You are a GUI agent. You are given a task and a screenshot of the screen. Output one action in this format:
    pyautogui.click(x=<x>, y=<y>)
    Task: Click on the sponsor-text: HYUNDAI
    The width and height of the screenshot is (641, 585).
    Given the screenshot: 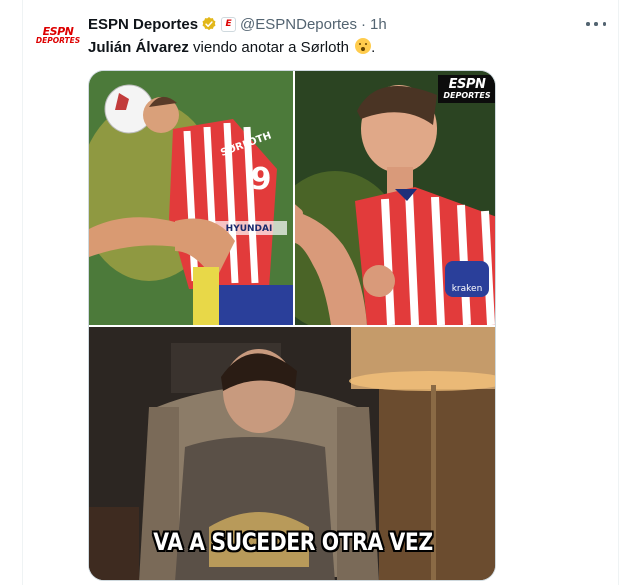 What is the action you would take?
    pyautogui.click(x=249, y=229)
    